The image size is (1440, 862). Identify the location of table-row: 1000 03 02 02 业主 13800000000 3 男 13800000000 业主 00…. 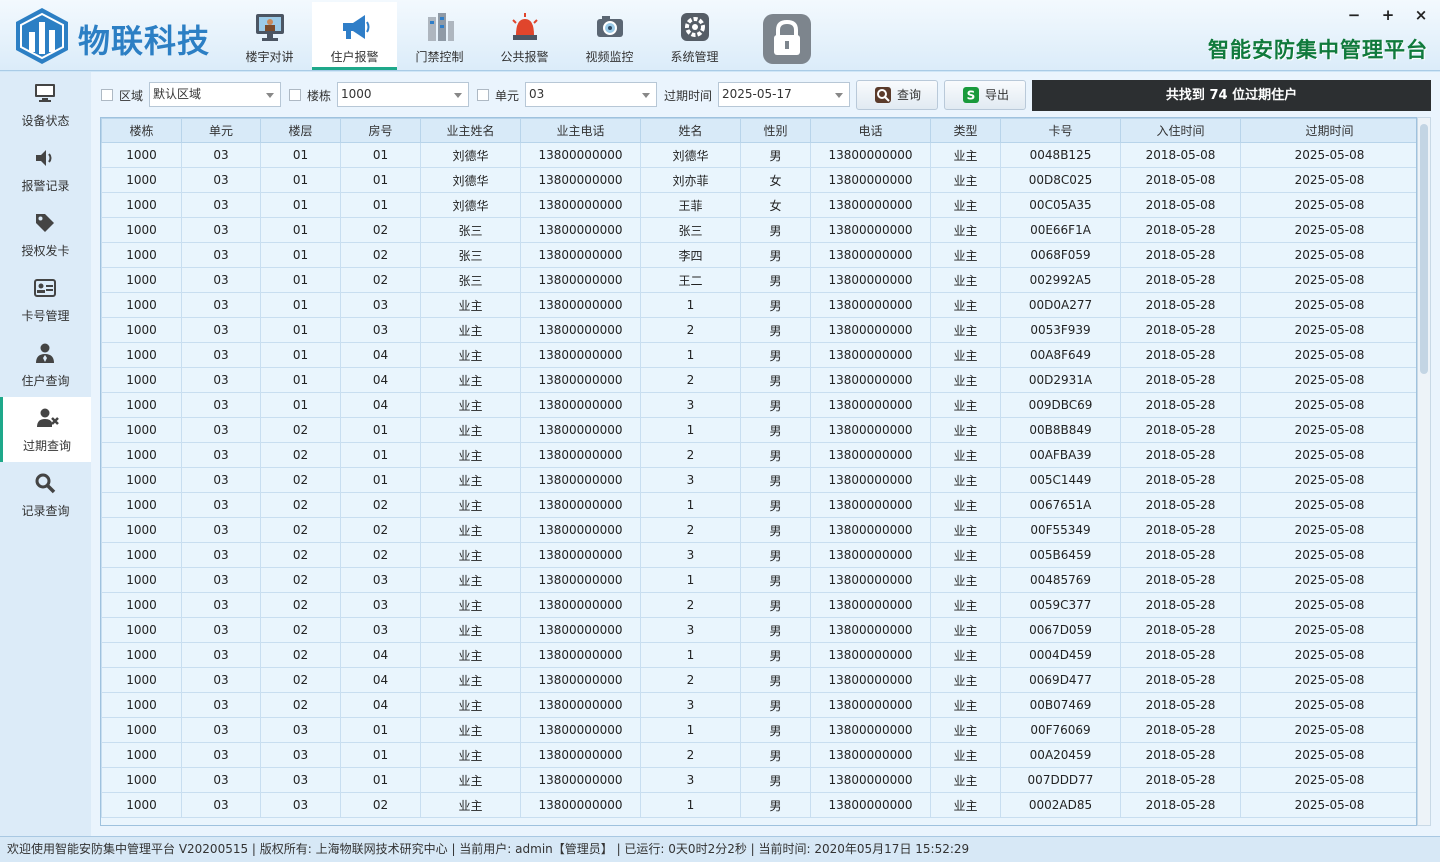
(758, 555).